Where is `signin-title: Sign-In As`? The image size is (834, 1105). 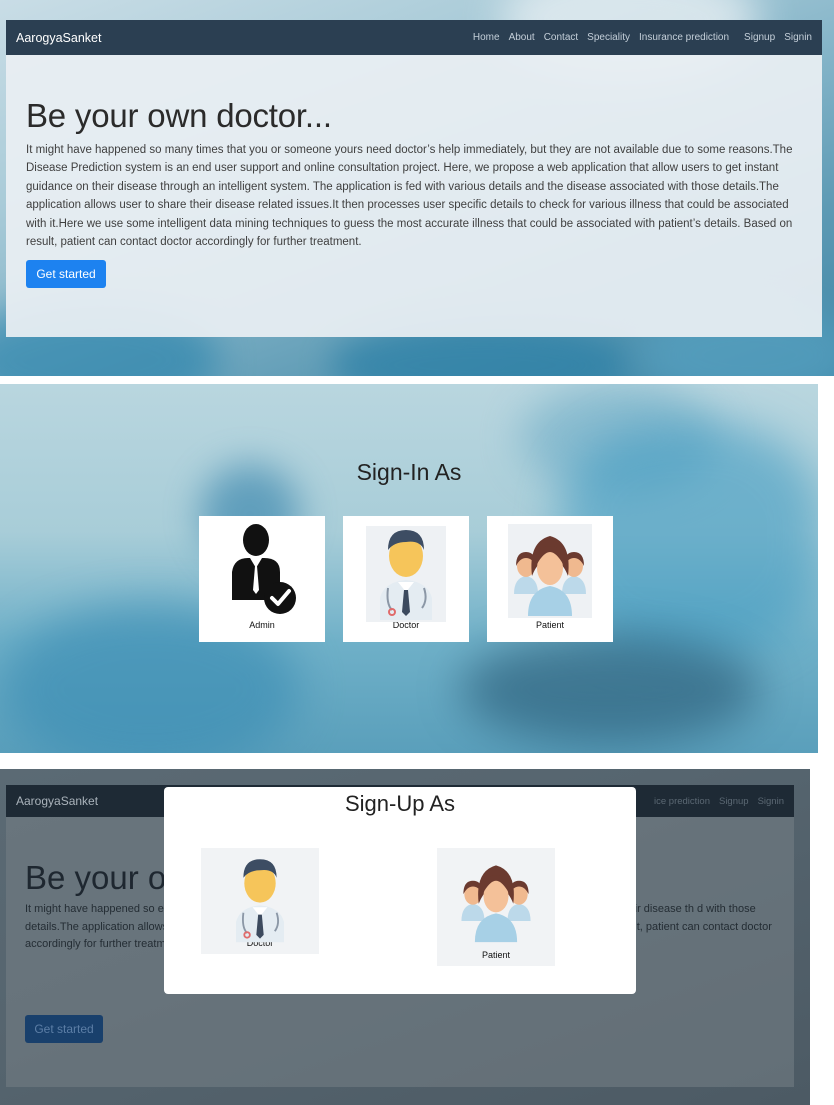 signin-title: Sign-In As is located at coordinates (409, 472).